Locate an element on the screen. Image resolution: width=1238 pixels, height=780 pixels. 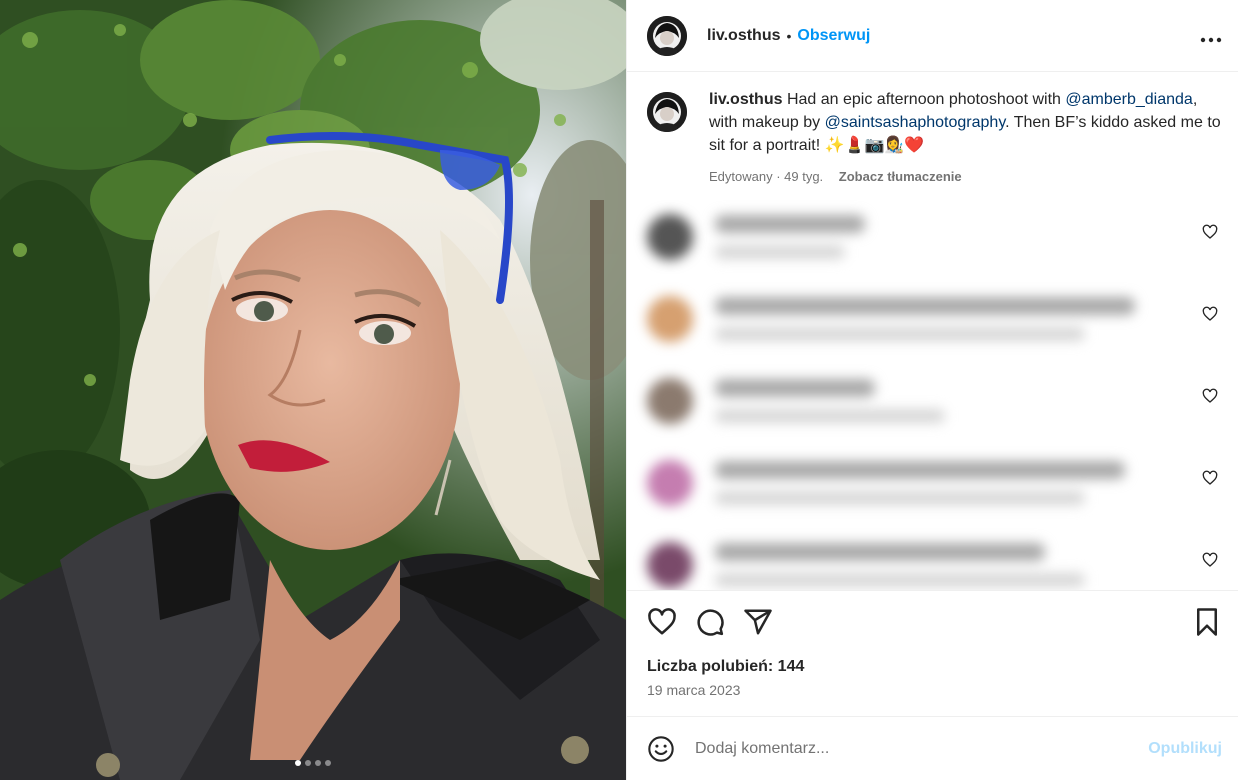
username: liv.osthus is located at coordinates (744, 36).